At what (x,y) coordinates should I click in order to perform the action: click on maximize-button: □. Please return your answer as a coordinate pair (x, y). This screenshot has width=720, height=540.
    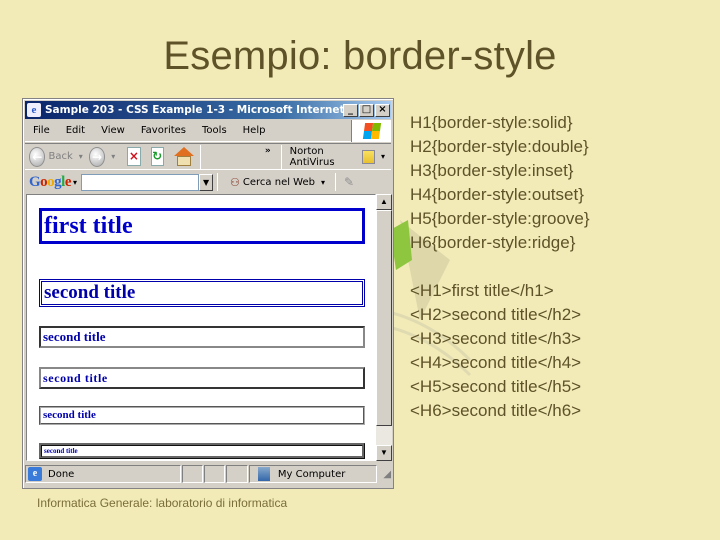
    Looking at the image, I should click on (366, 110).